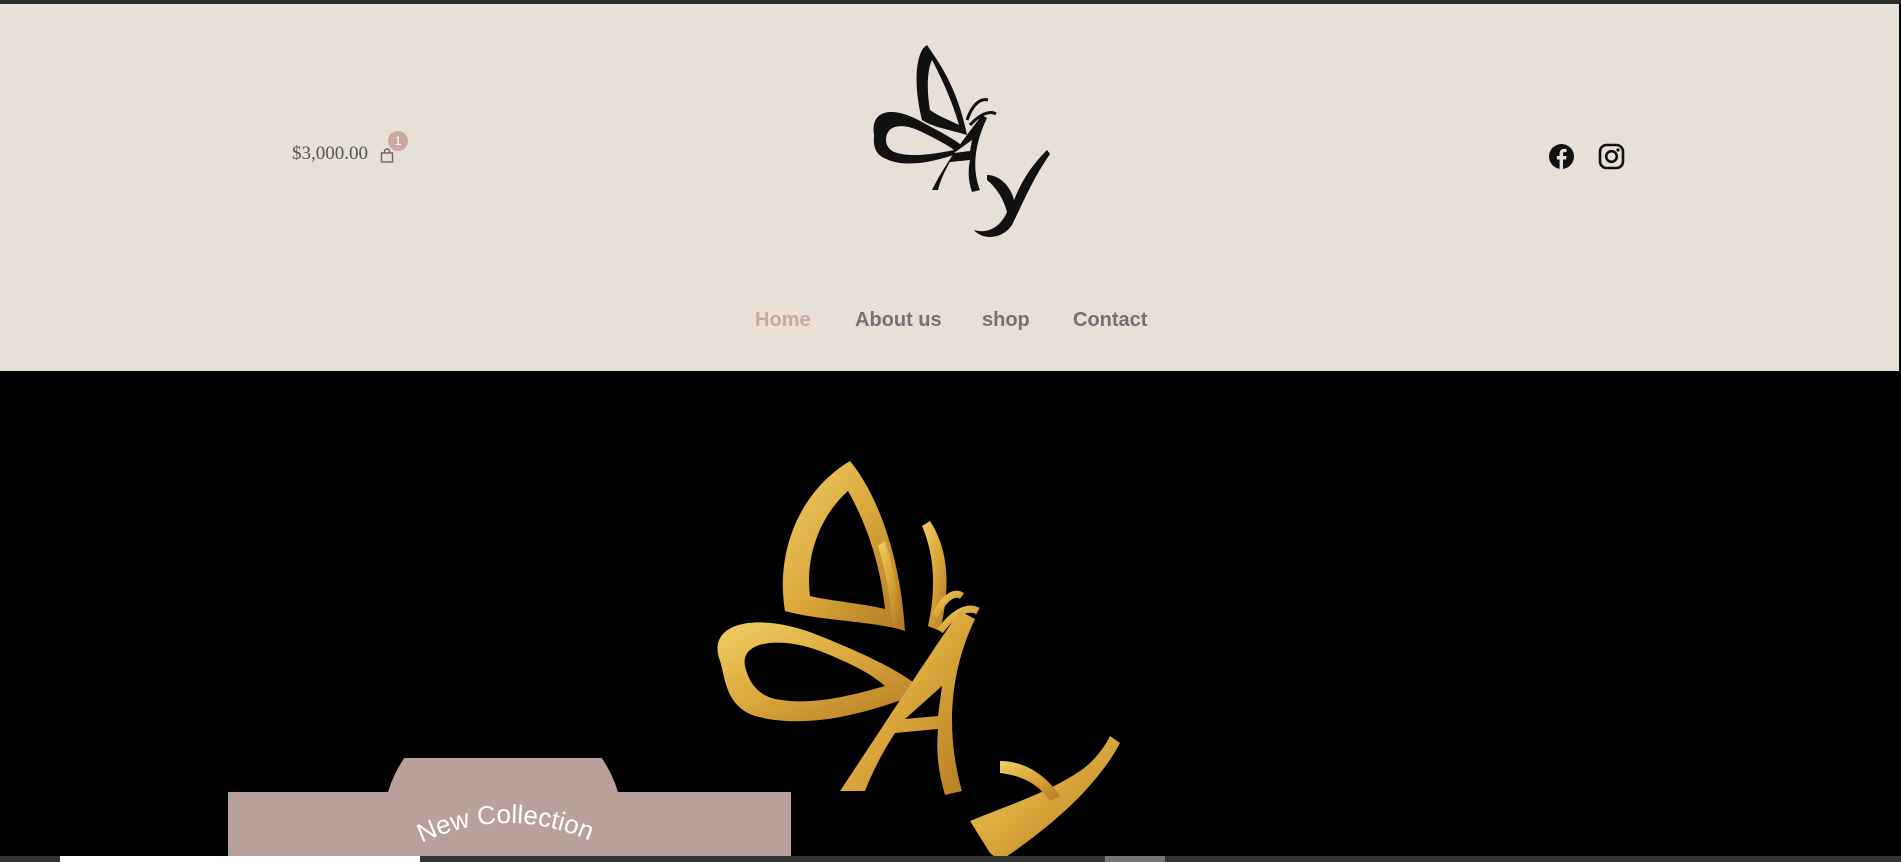  Describe the element at coordinates (949, 324) in the screenshot. I see `main-navigation: Home About us shop Contact` at that location.